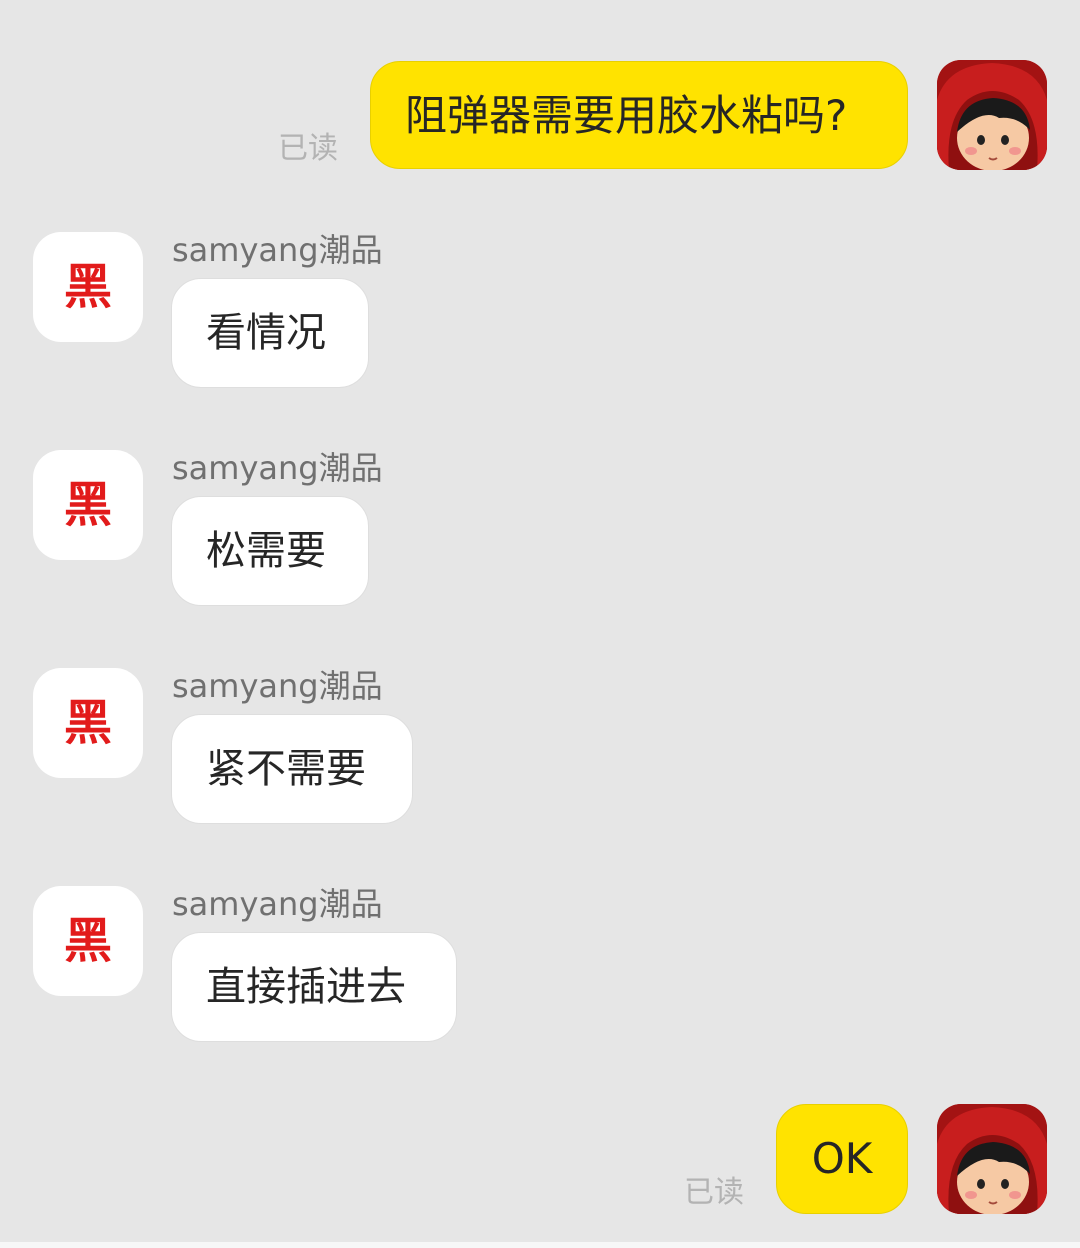 The image size is (1080, 1248). What do you see at coordinates (842, 1159) in the screenshot?
I see `outgoing-message-bubble: OK` at bounding box center [842, 1159].